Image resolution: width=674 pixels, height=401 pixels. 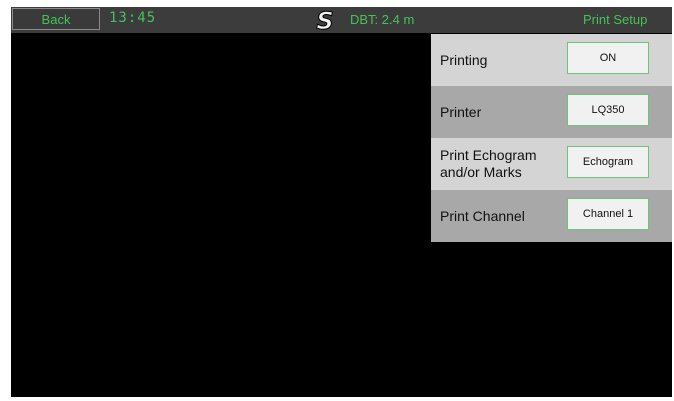 I want to click on setting-label: Print Echogram and/or Marks, so click(x=488, y=163).